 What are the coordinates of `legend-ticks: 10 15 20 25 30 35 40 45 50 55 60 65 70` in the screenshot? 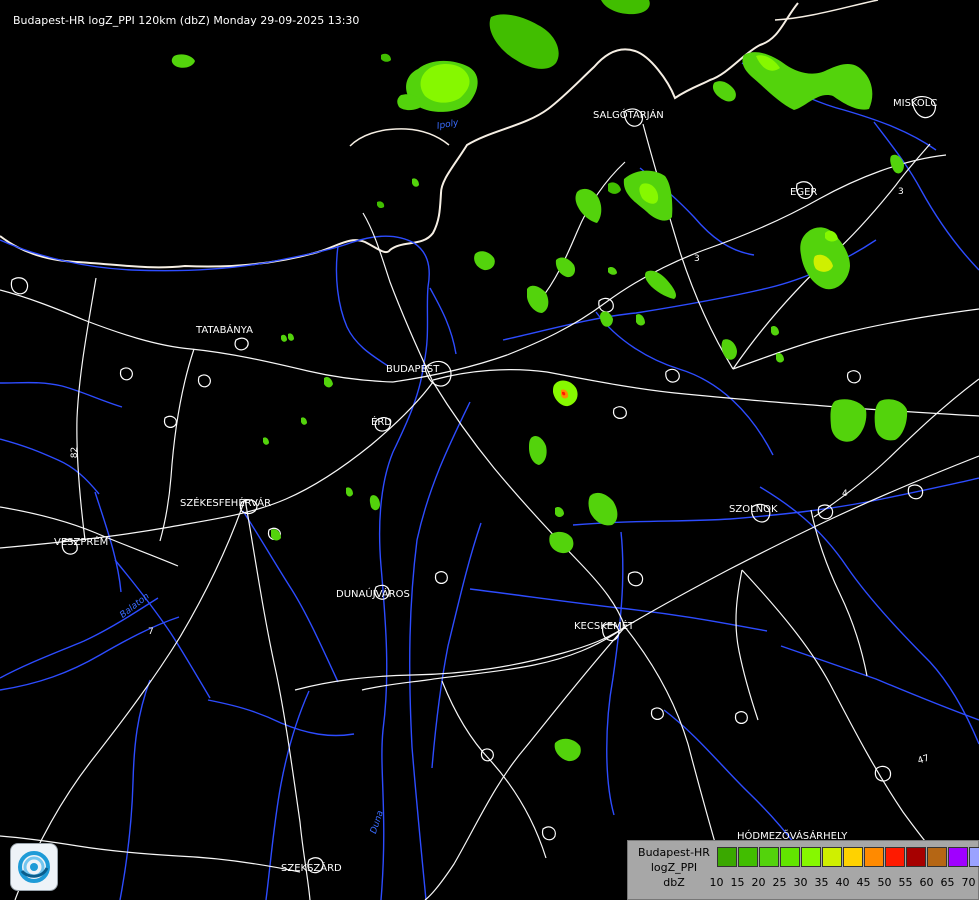 It's located at (842, 882).